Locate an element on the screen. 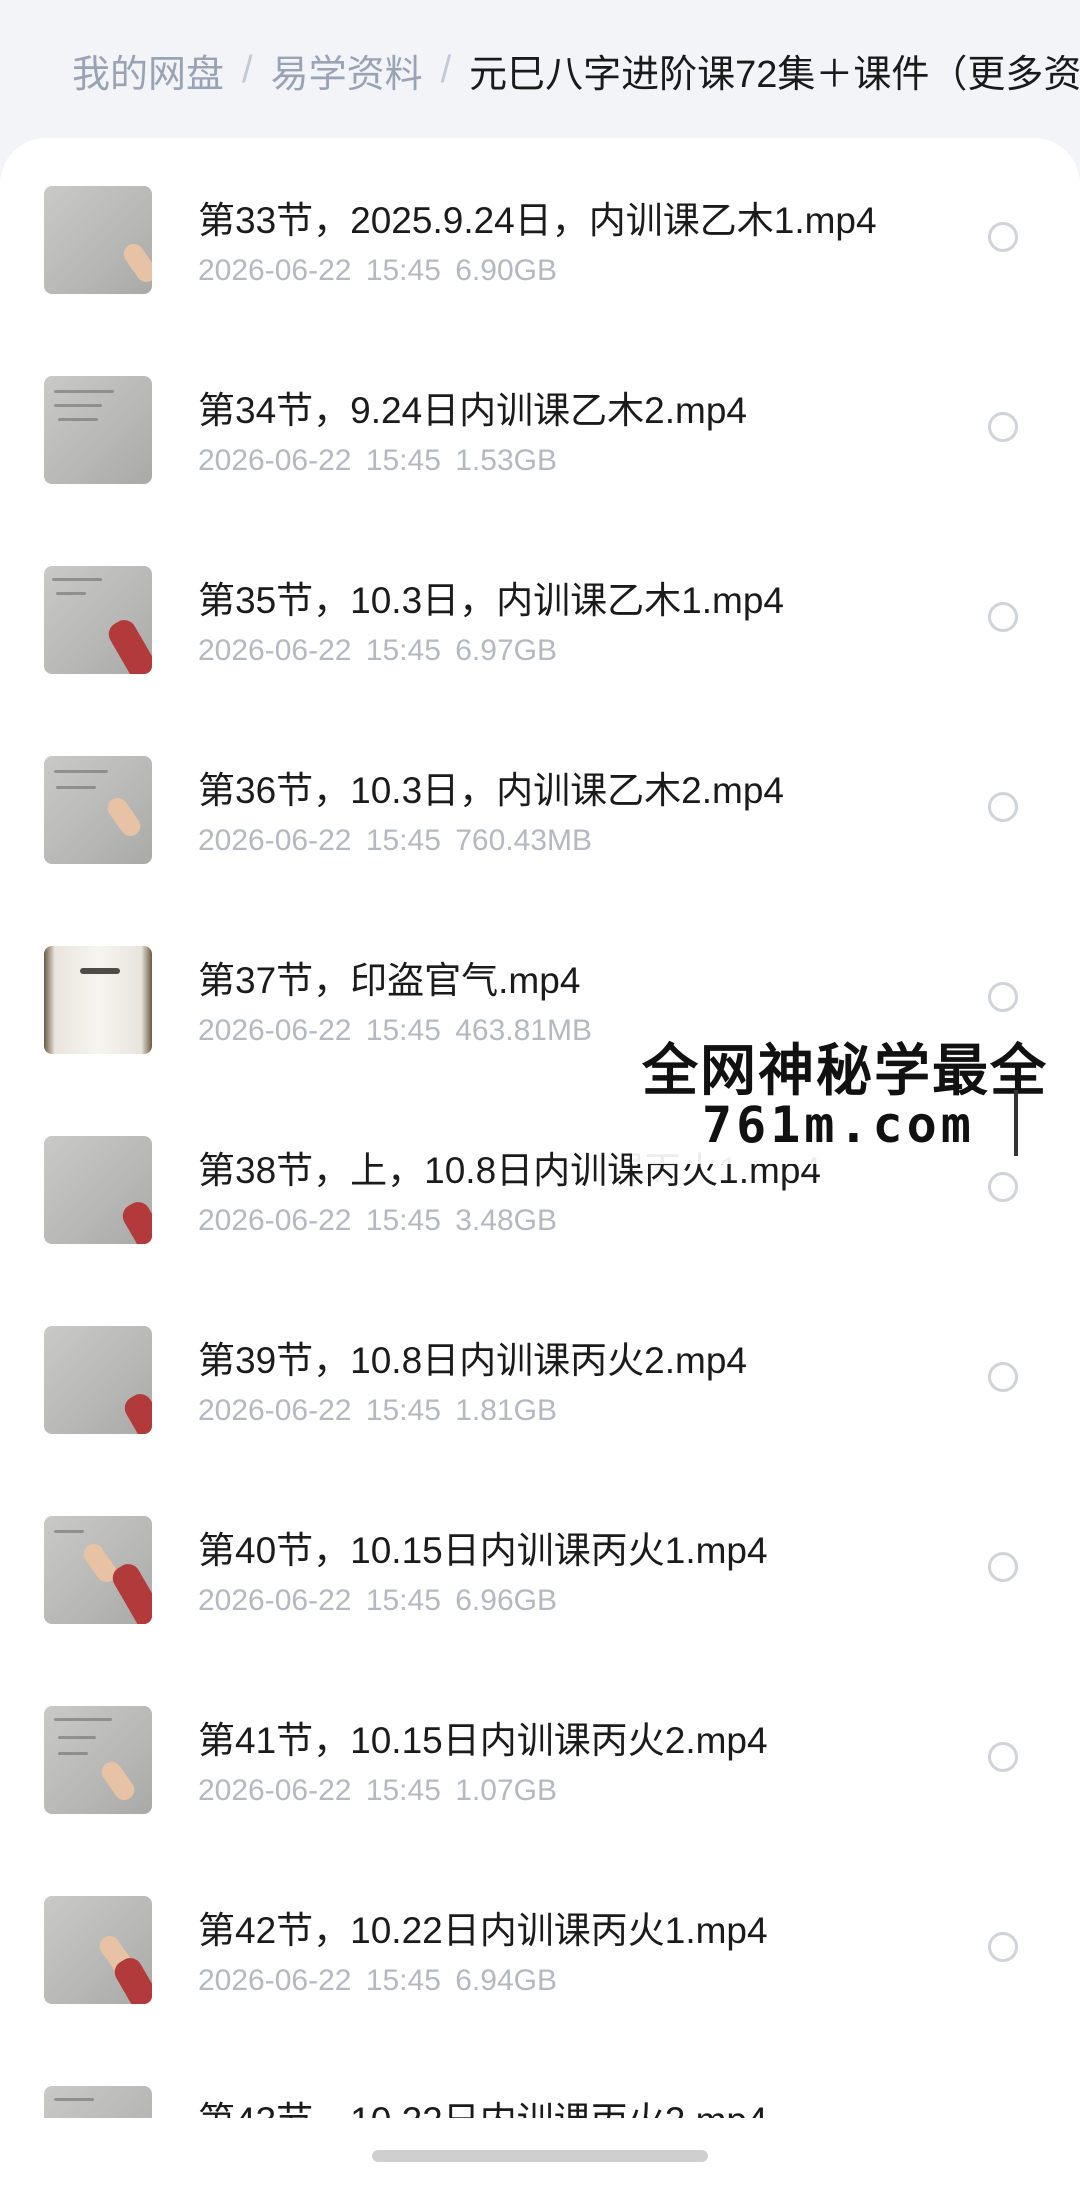  file-size: 6.96GB is located at coordinates (506, 1600).